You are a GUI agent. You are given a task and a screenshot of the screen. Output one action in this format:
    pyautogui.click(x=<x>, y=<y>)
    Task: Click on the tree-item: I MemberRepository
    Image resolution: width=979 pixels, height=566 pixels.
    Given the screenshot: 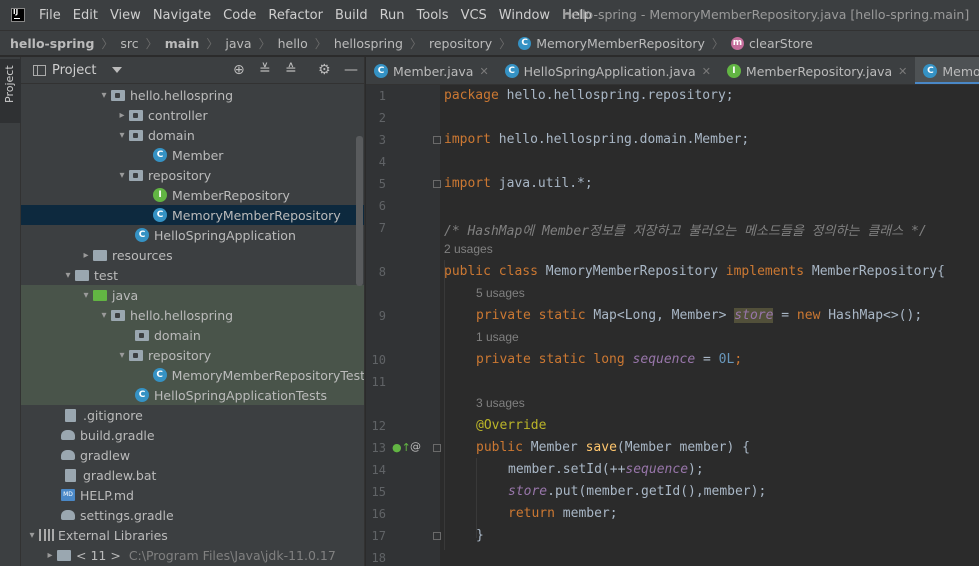 What is the action you would take?
    pyautogui.click(x=192, y=195)
    